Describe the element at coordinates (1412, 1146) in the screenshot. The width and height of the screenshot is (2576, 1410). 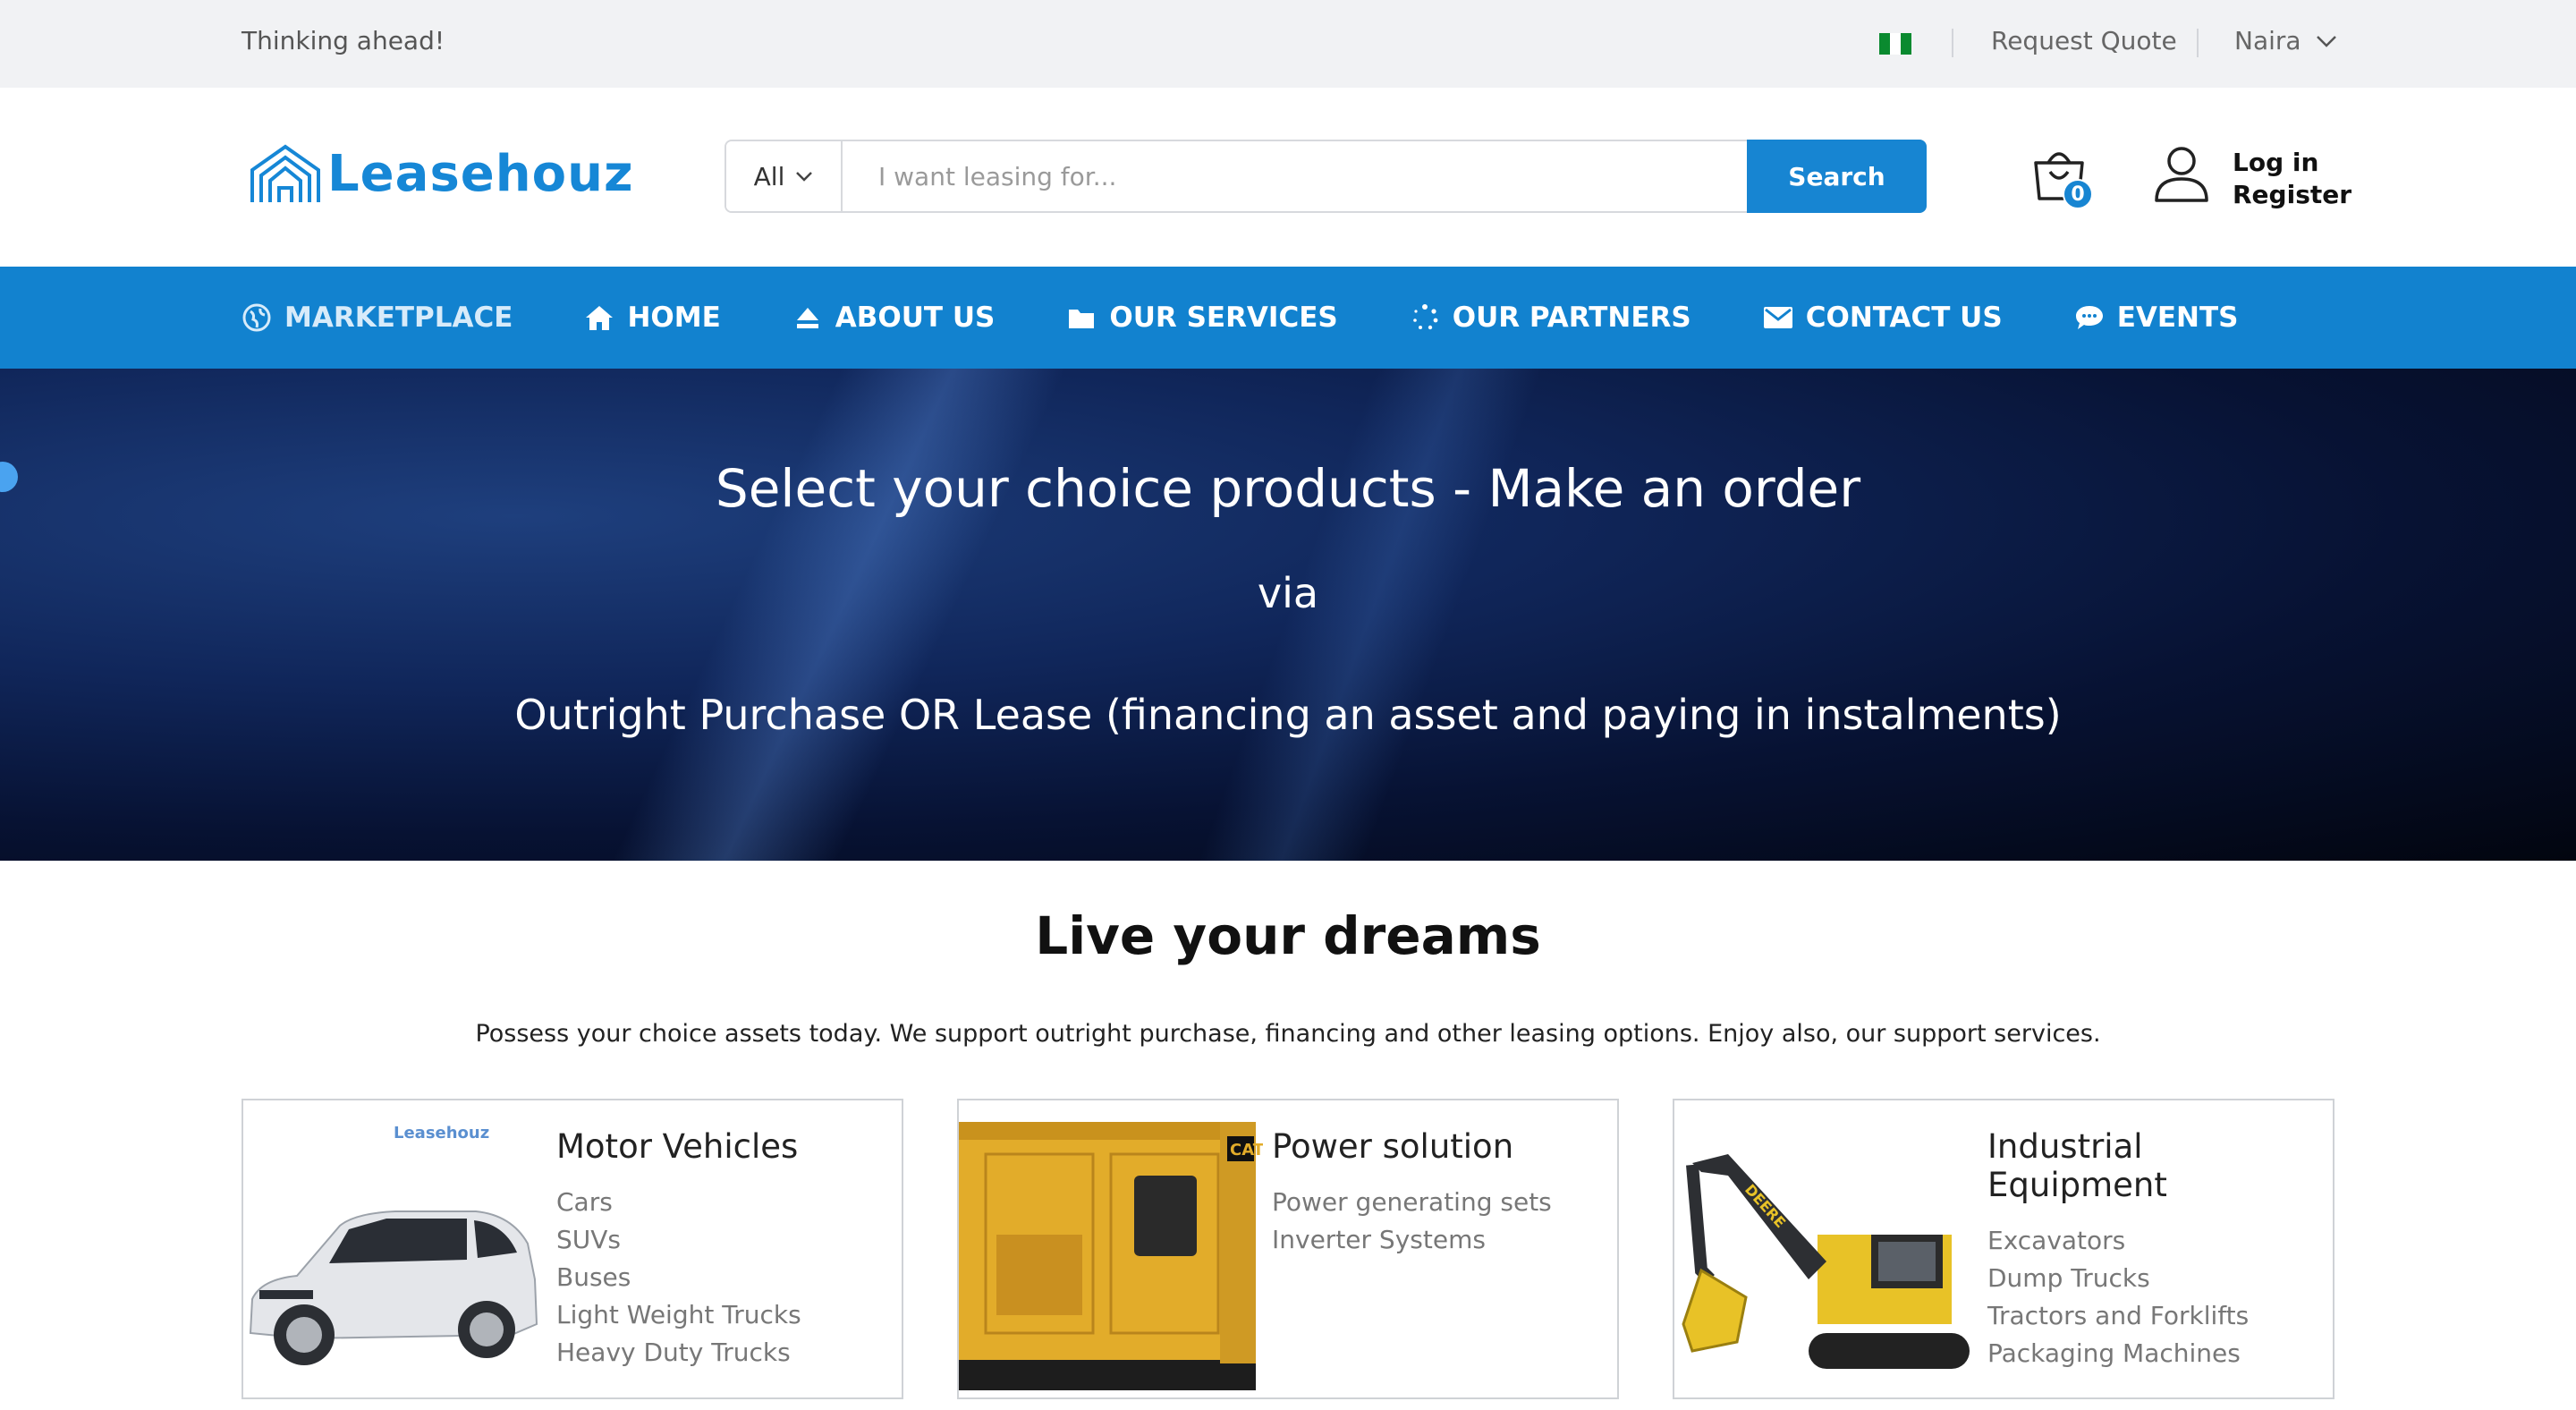
I see `card-title: Power solution` at that location.